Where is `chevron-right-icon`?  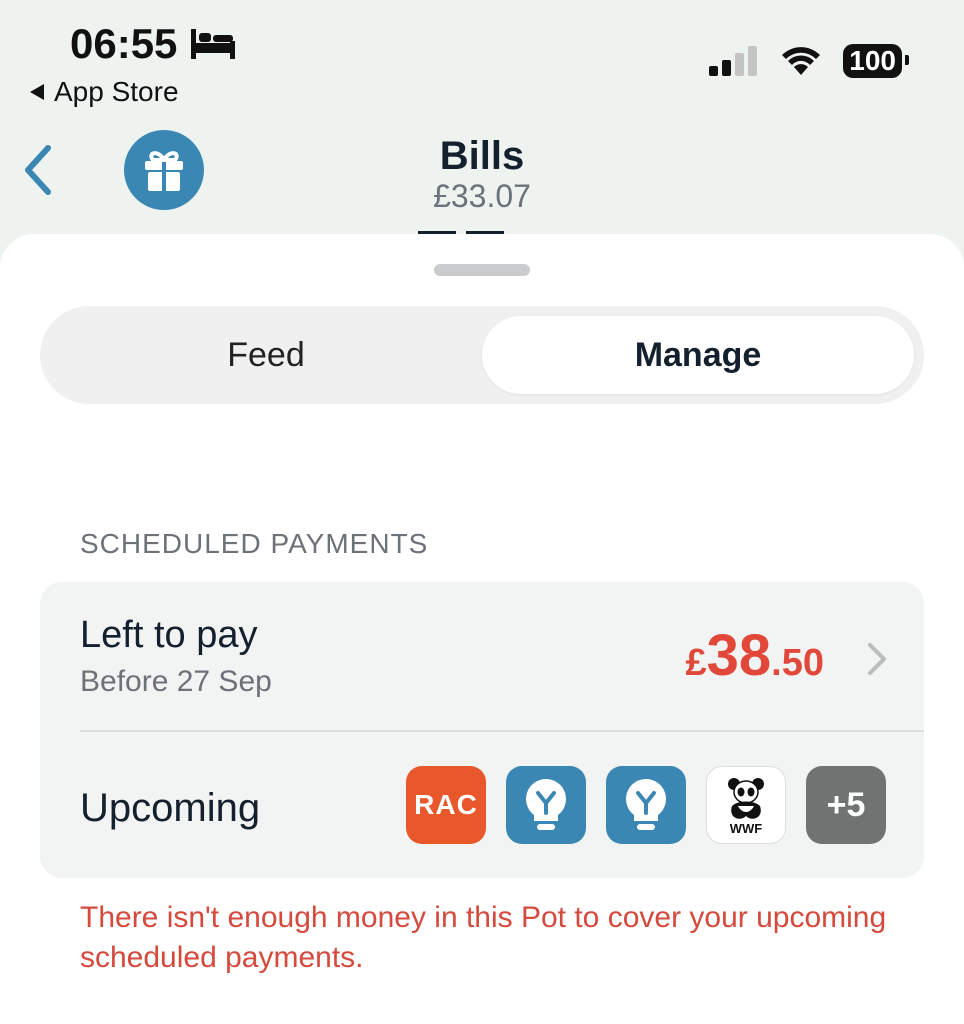
chevron-right-icon is located at coordinates (877, 659).